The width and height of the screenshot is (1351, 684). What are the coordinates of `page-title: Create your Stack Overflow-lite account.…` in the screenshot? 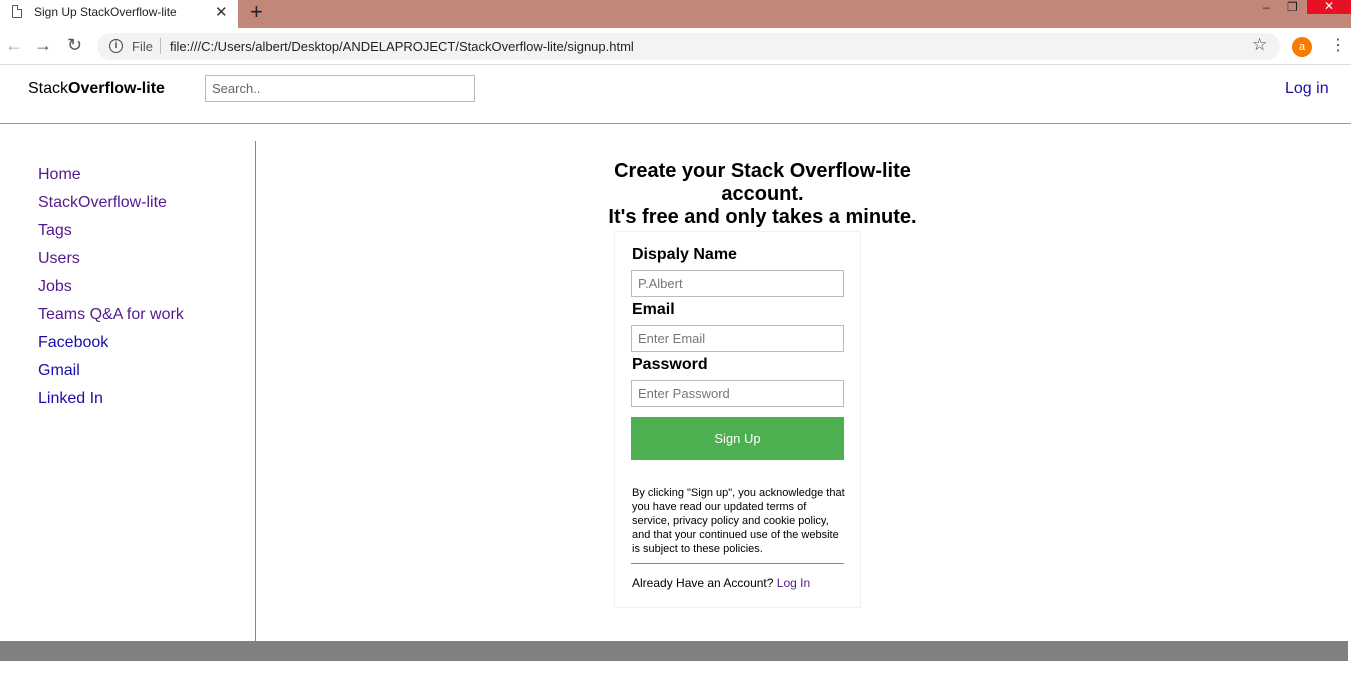 It's located at (762, 194).